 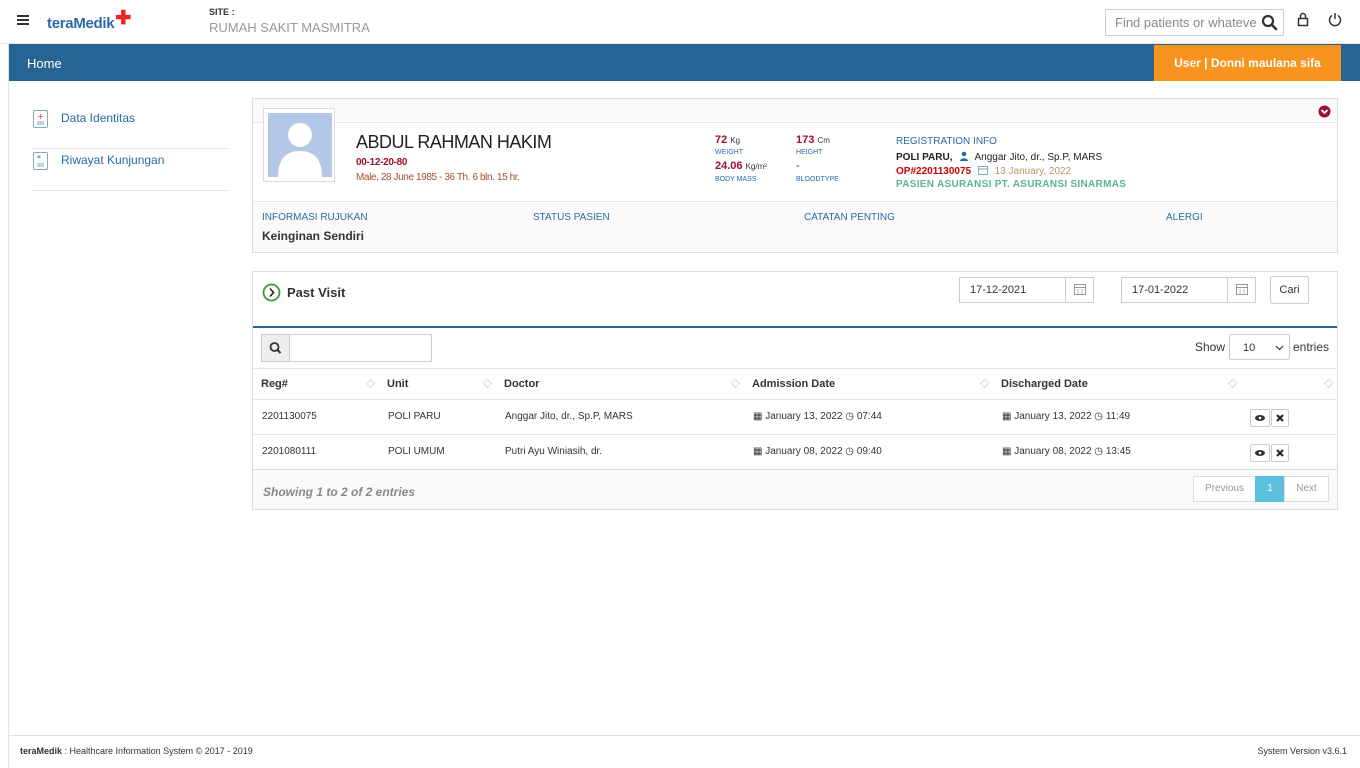 What do you see at coordinates (999, 157) in the screenshot?
I see `registration-unit: POLI PARU, Anggar Jito, dr., Sp.P, MARS` at bounding box center [999, 157].